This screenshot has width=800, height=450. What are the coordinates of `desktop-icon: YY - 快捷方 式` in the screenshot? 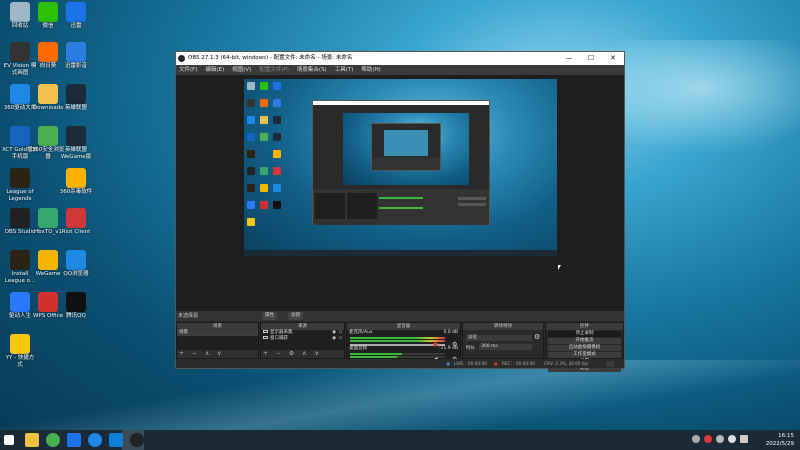 It's located at (20, 351).